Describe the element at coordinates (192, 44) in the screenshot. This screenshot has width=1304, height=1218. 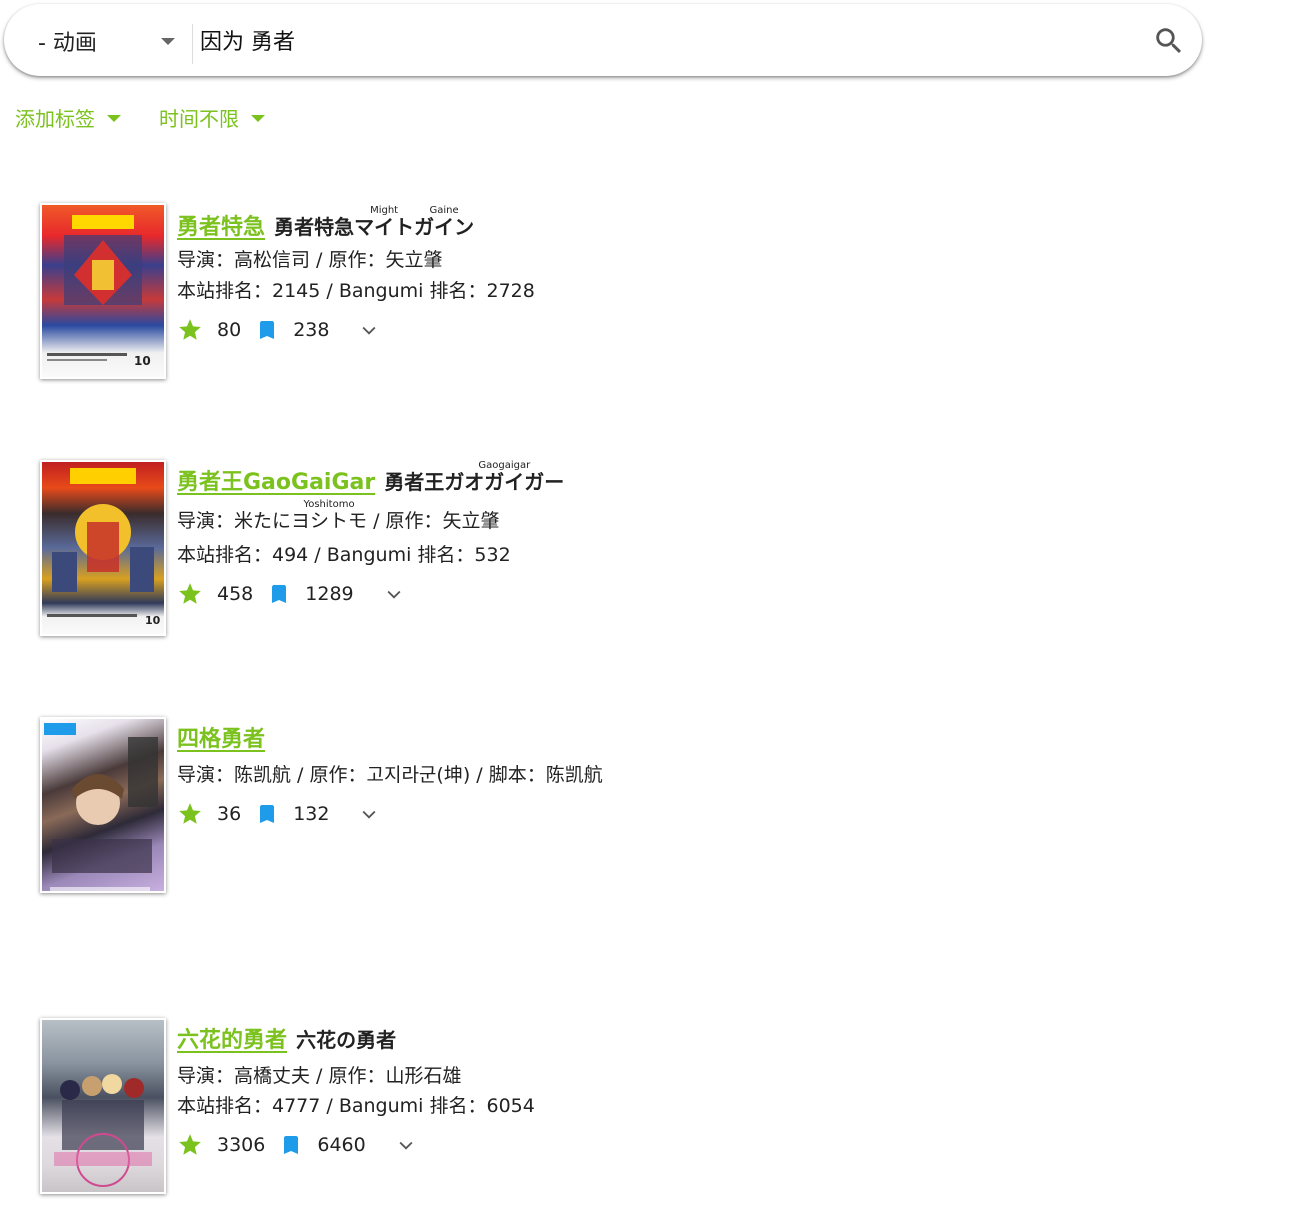
I see `divider` at that location.